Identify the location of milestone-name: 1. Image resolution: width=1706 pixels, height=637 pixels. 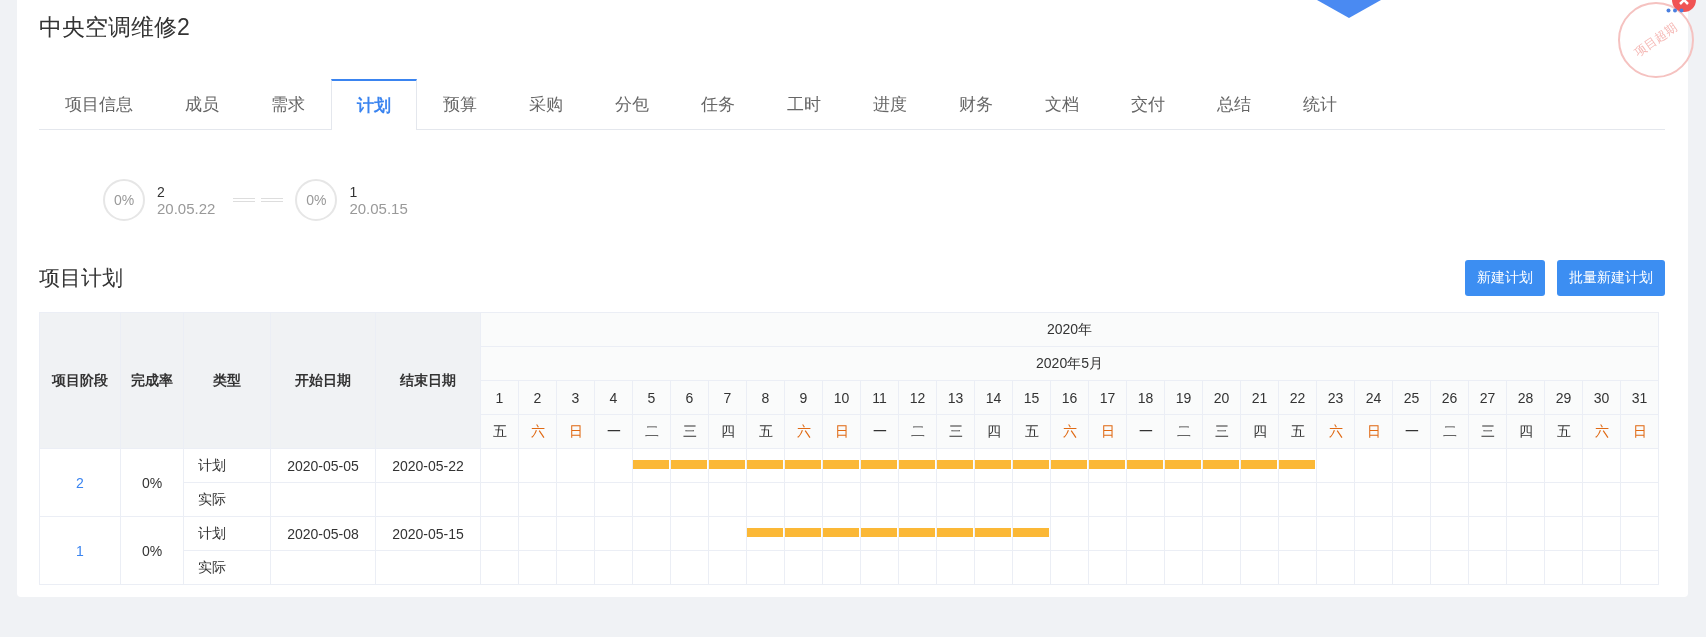
(354, 191).